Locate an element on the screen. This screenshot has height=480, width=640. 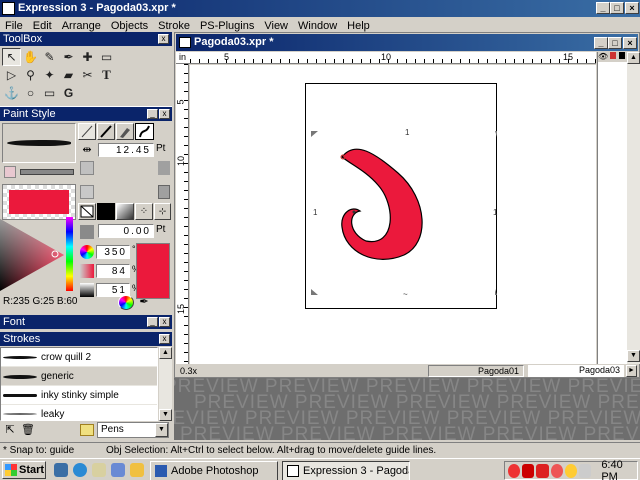
desktop-icon is located at coordinates (61, 470).